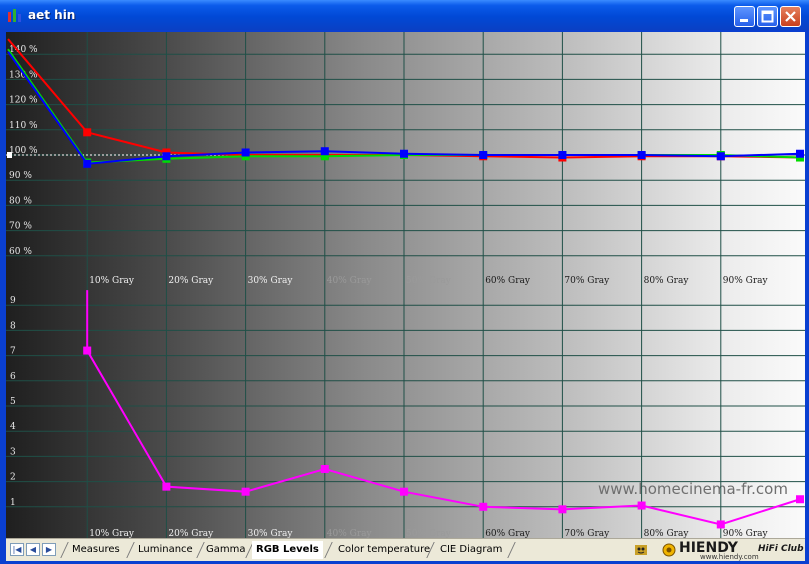 The image size is (809, 564). I want to click on maximize-icon, so click(767, 16).